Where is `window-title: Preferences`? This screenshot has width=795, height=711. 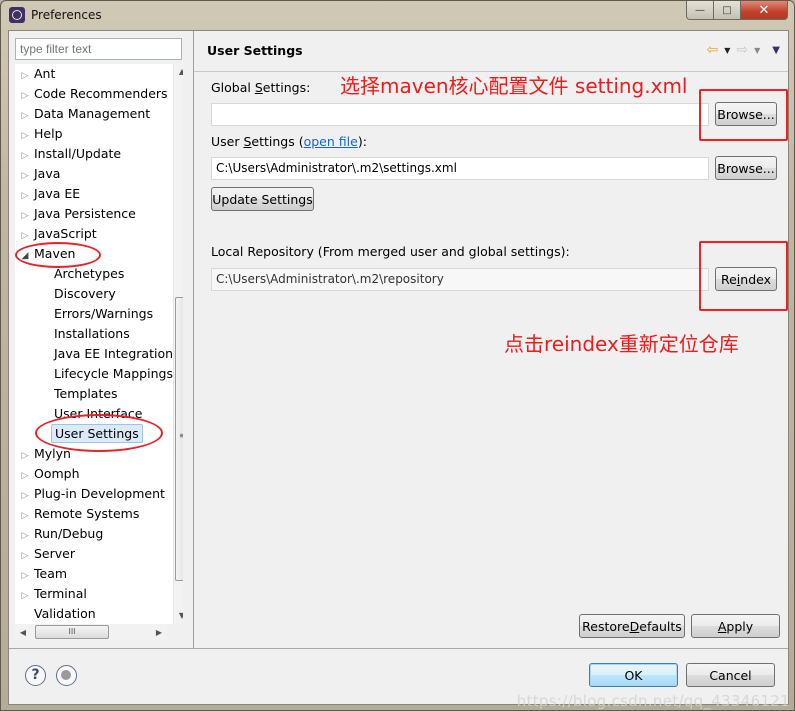
window-title: Preferences is located at coordinates (66, 15).